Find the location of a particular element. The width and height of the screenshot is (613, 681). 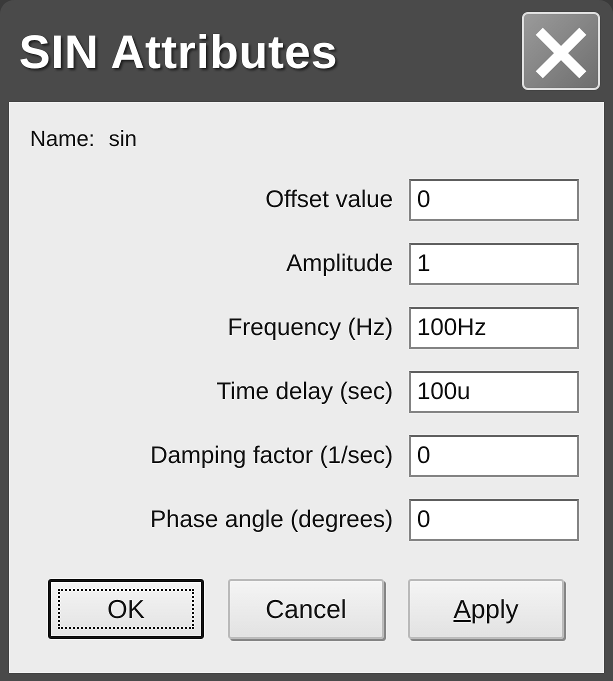

field-label: Frequency (Hz) is located at coordinates (310, 328).